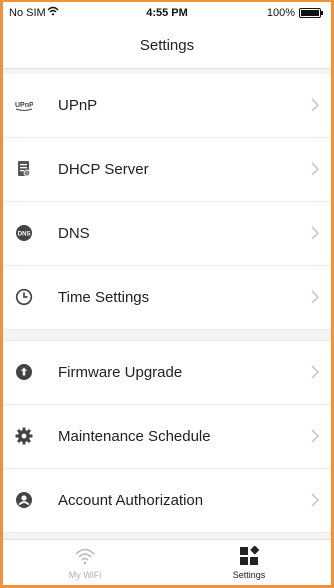  What do you see at coordinates (85, 556) in the screenshot?
I see `wifi-icon` at bounding box center [85, 556].